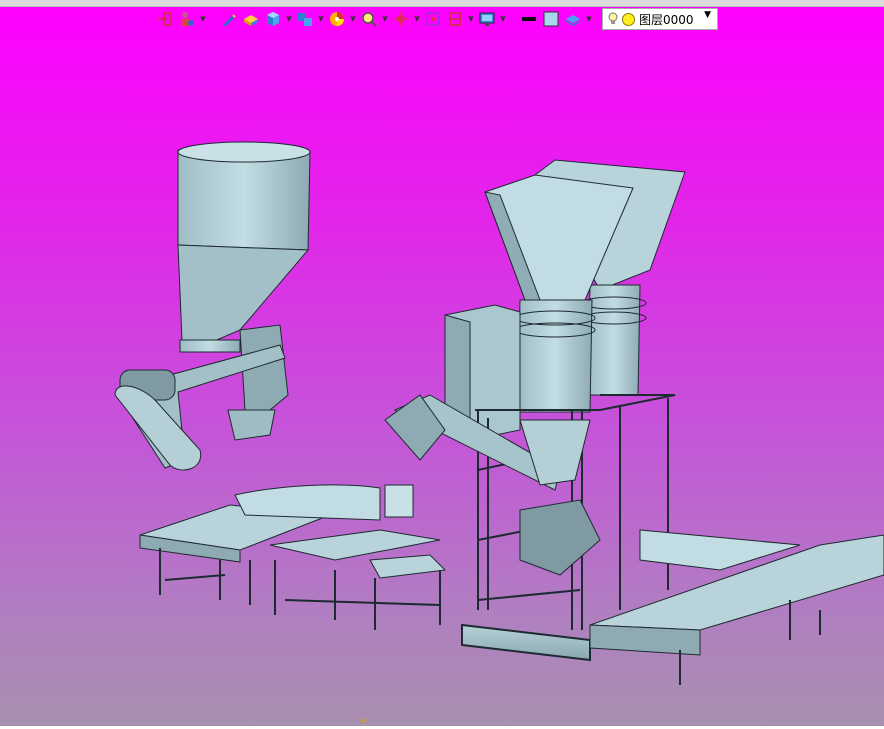 This screenshot has height=729, width=884. I want to click on axis-indicator: Y, so click(363, 722).